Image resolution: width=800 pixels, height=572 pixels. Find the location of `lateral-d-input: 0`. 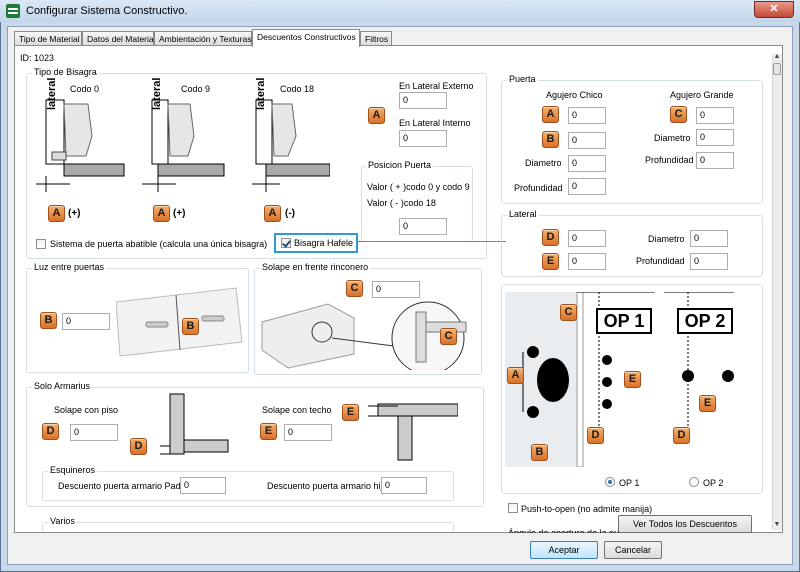

lateral-d-input: 0 is located at coordinates (587, 238).